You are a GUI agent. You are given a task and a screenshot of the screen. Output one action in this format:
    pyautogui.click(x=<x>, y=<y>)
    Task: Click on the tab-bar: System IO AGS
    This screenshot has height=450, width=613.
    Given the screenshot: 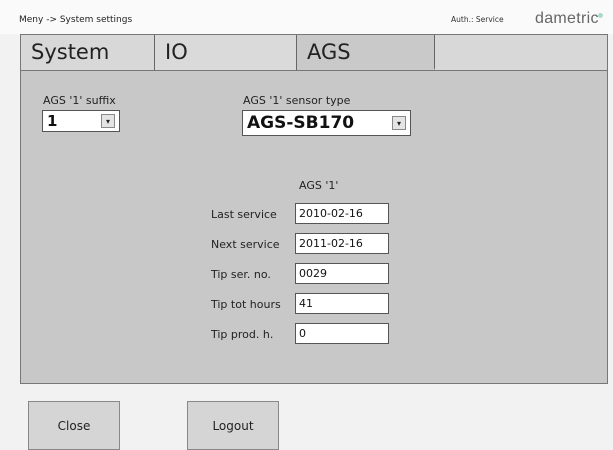 What is the action you would take?
    pyautogui.click(x=314, y=52)
    